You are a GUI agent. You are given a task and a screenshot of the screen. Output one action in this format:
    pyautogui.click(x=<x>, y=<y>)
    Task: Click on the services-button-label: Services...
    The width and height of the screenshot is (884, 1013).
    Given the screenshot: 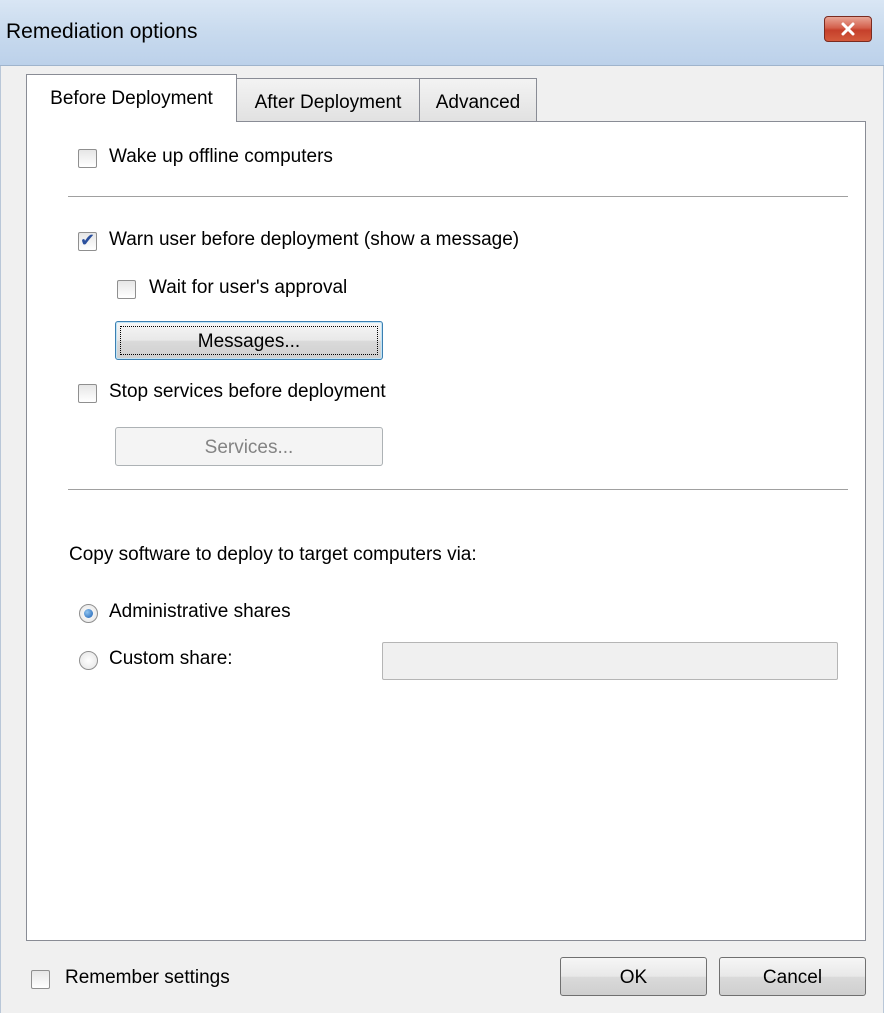 What is the action you would take?
    pyautogui.click(x=249, y=447)
    